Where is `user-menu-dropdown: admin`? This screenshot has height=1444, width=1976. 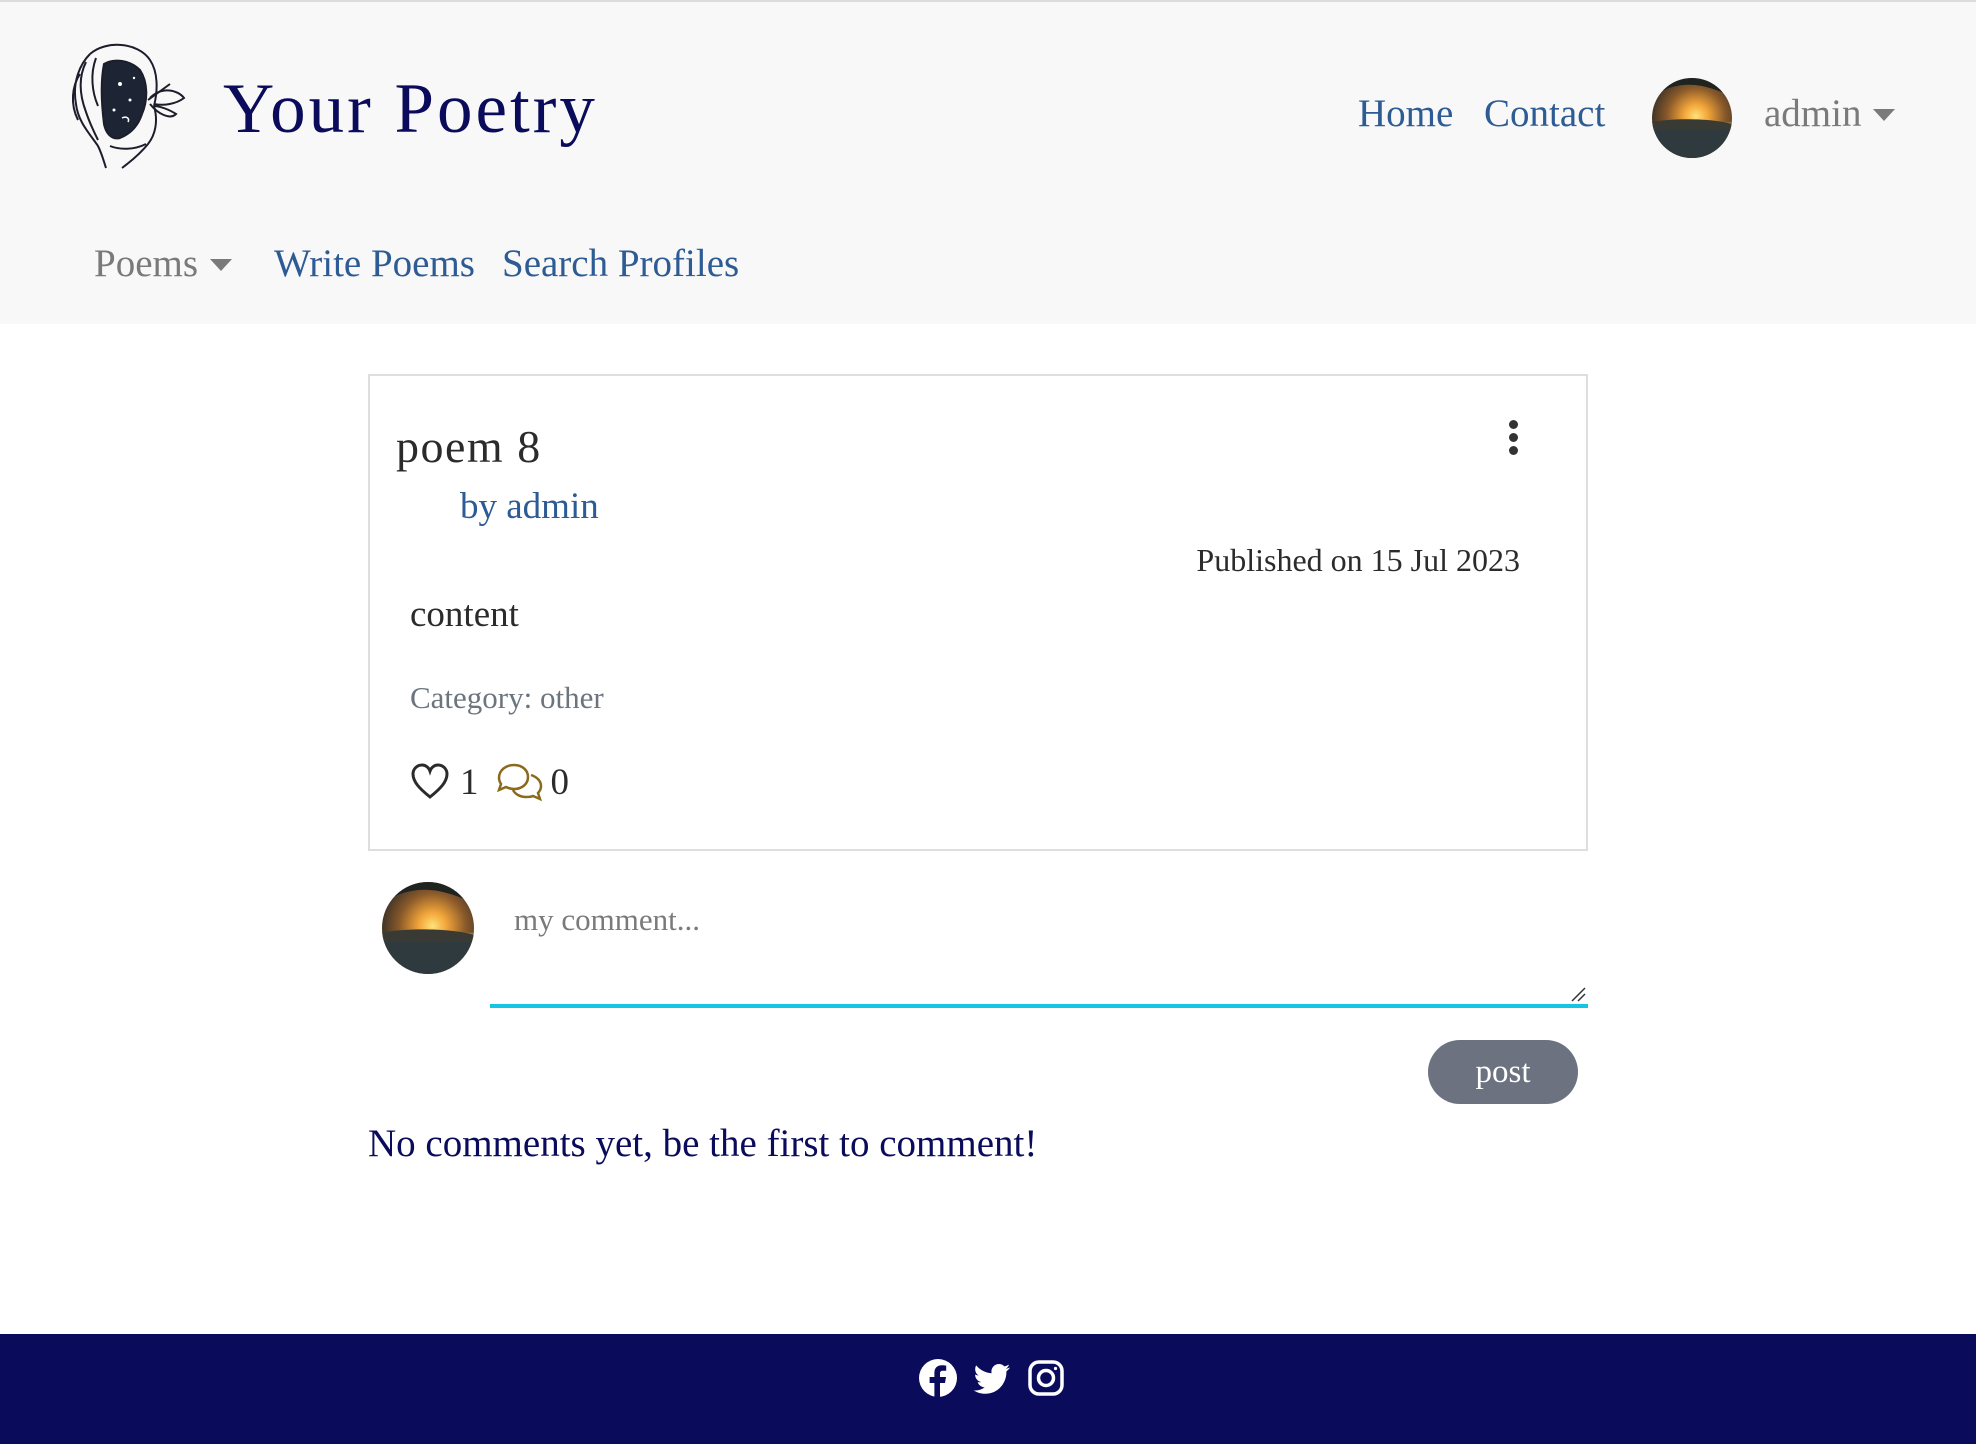 user-menu-dropdown: admin is located at coordinates (1830, 113).